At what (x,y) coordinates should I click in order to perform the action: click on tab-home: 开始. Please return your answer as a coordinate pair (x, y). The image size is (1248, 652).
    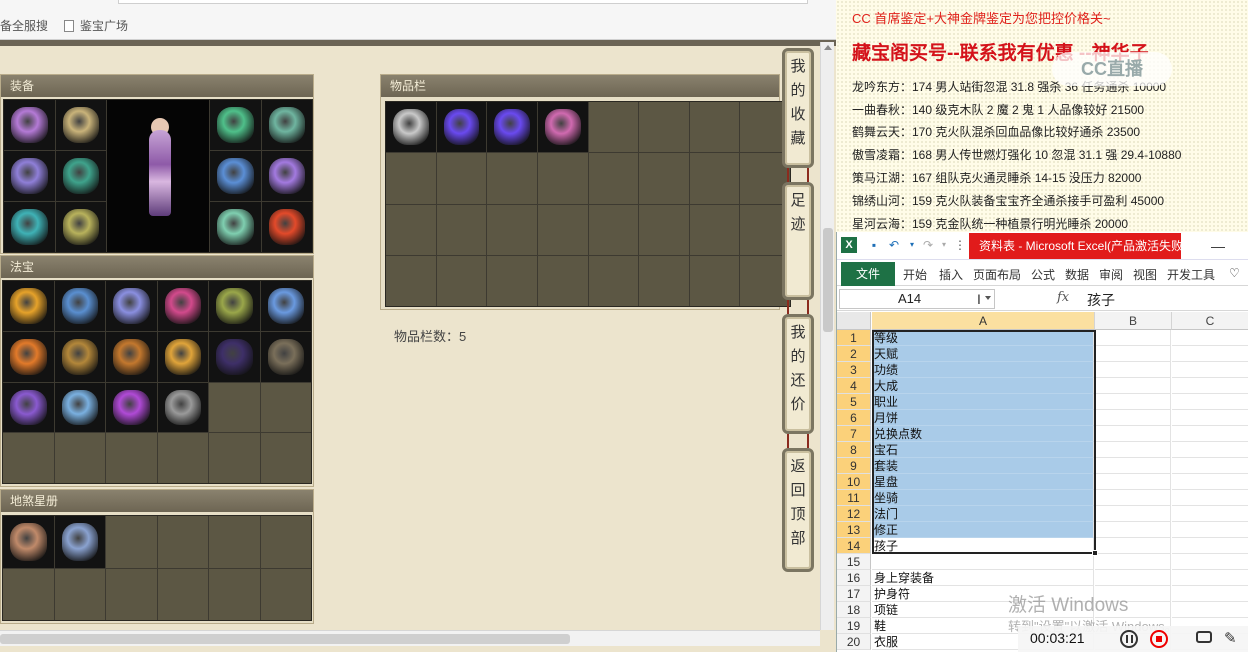
    Looking at the image, I should click on (915, 274).